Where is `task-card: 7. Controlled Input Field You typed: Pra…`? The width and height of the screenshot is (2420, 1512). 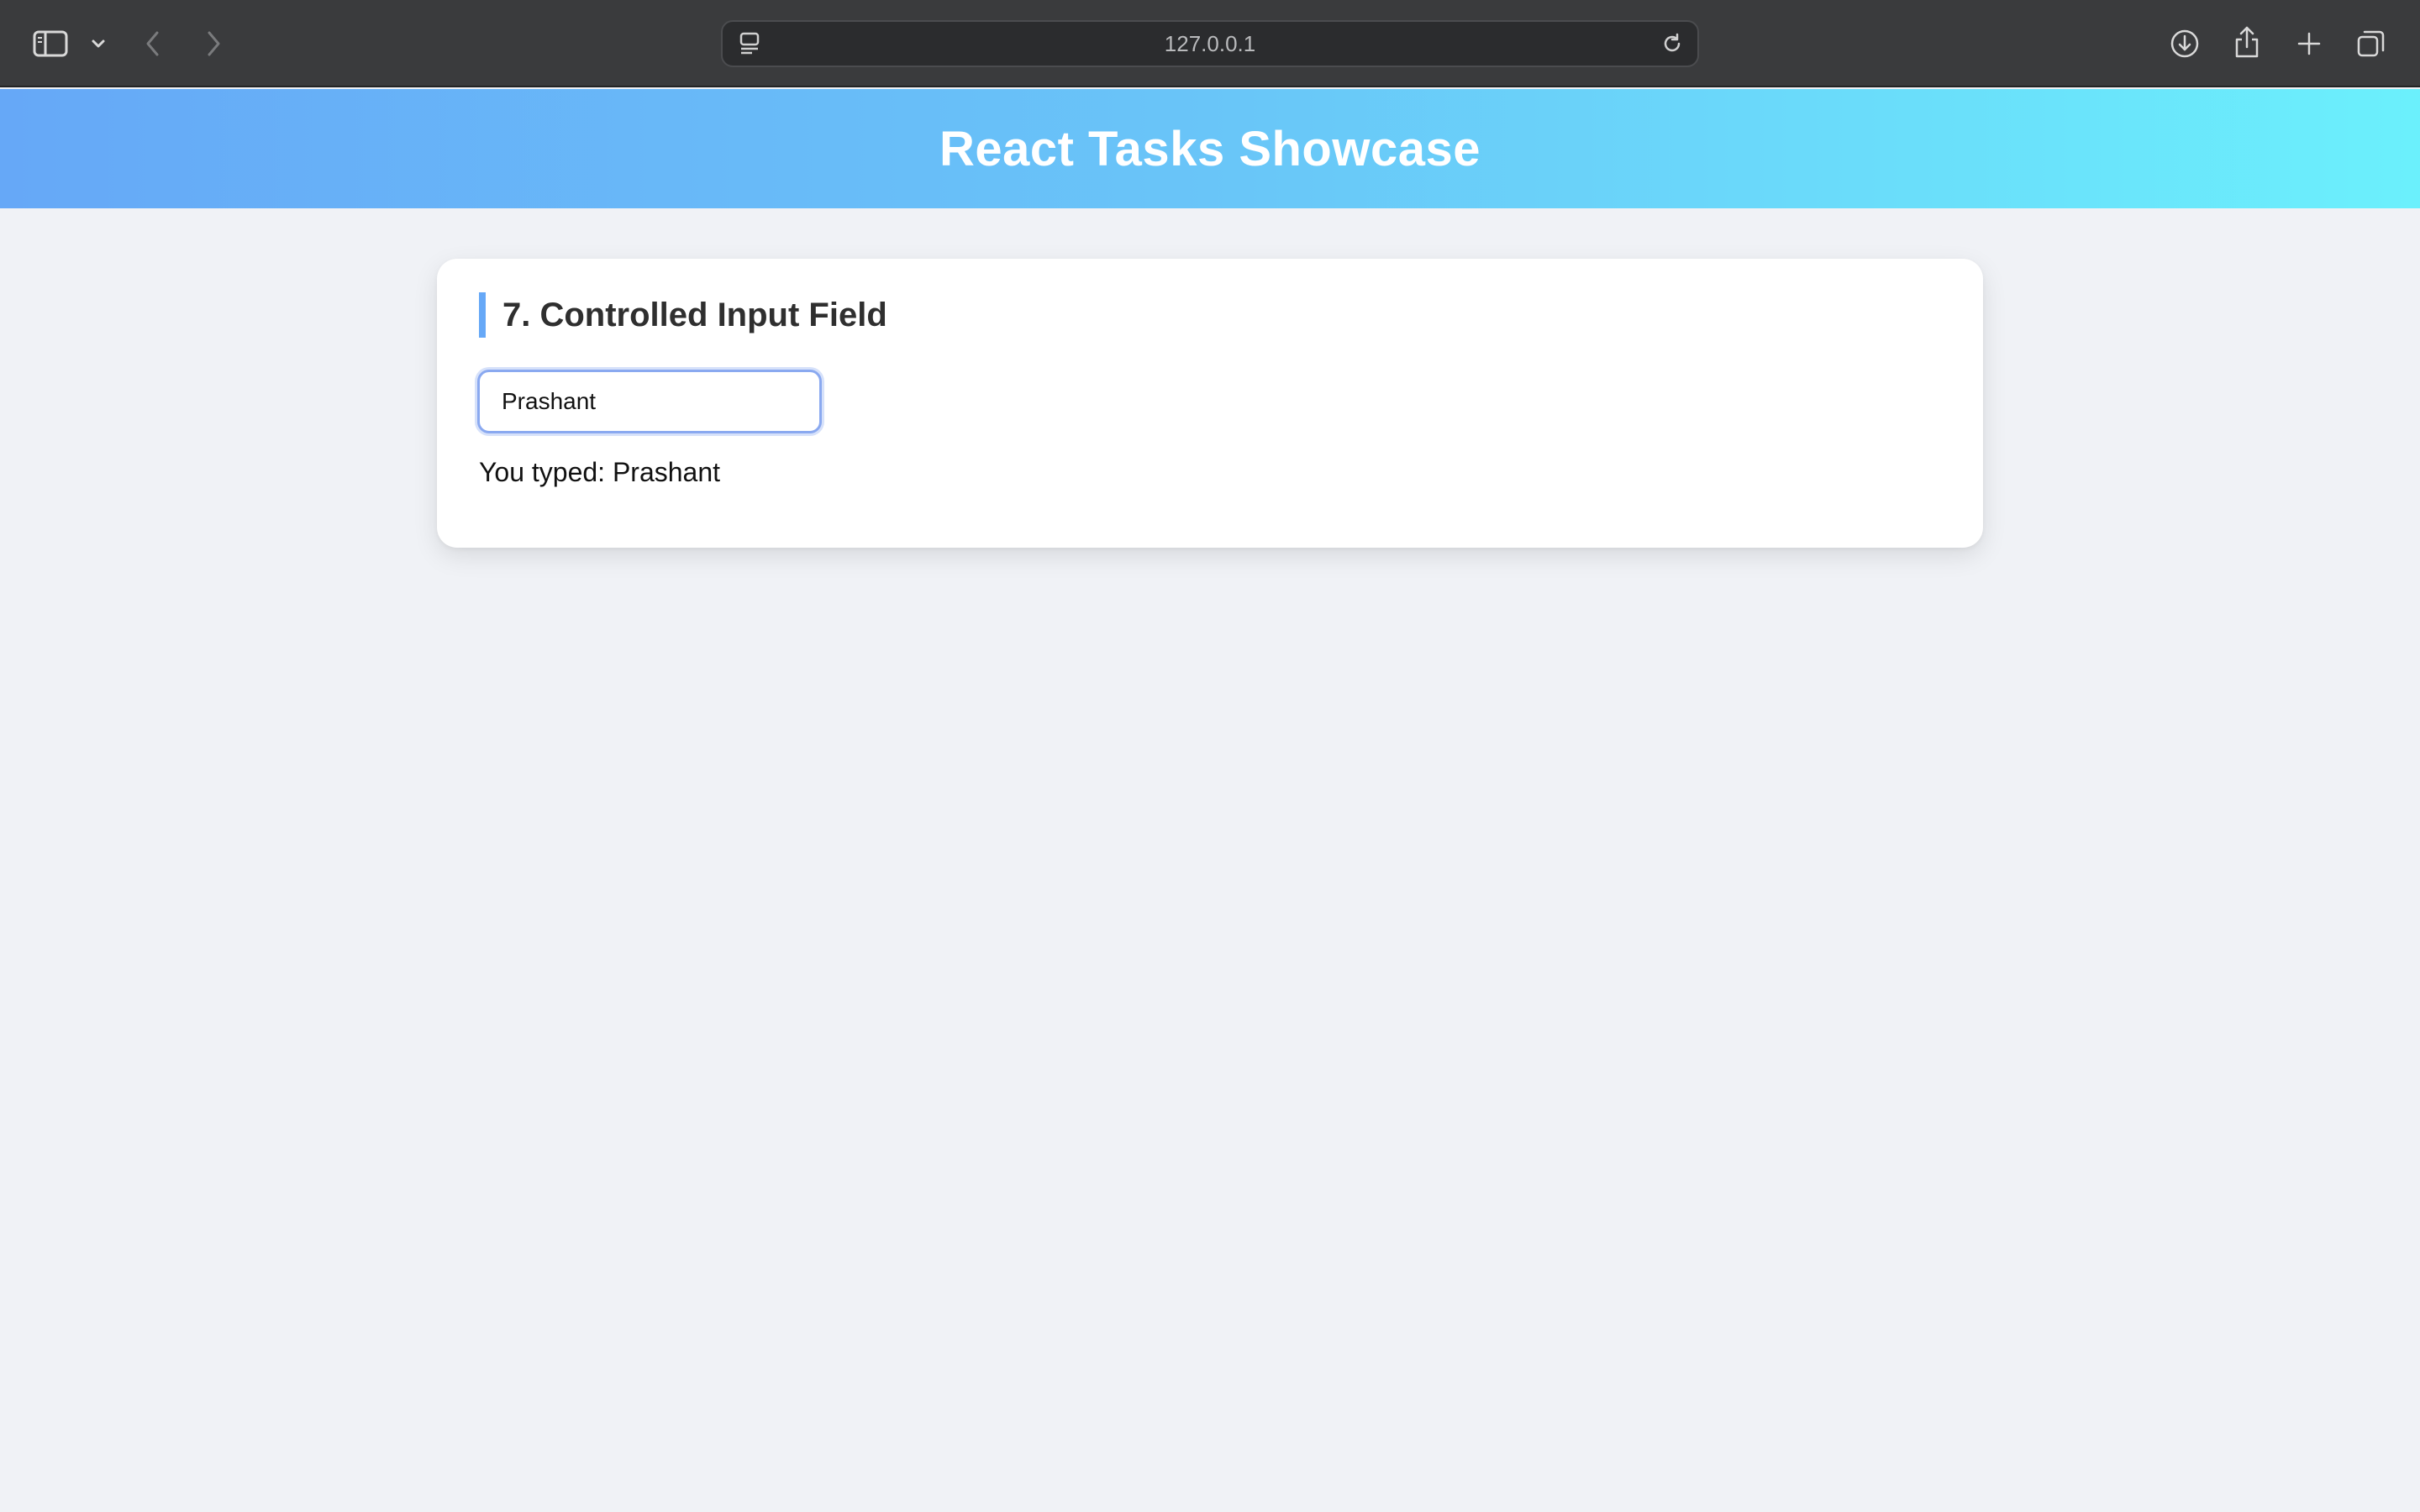
task-card: 7. Controlled Input Field You typed: Pra… is located at coordinates (1210, 403).